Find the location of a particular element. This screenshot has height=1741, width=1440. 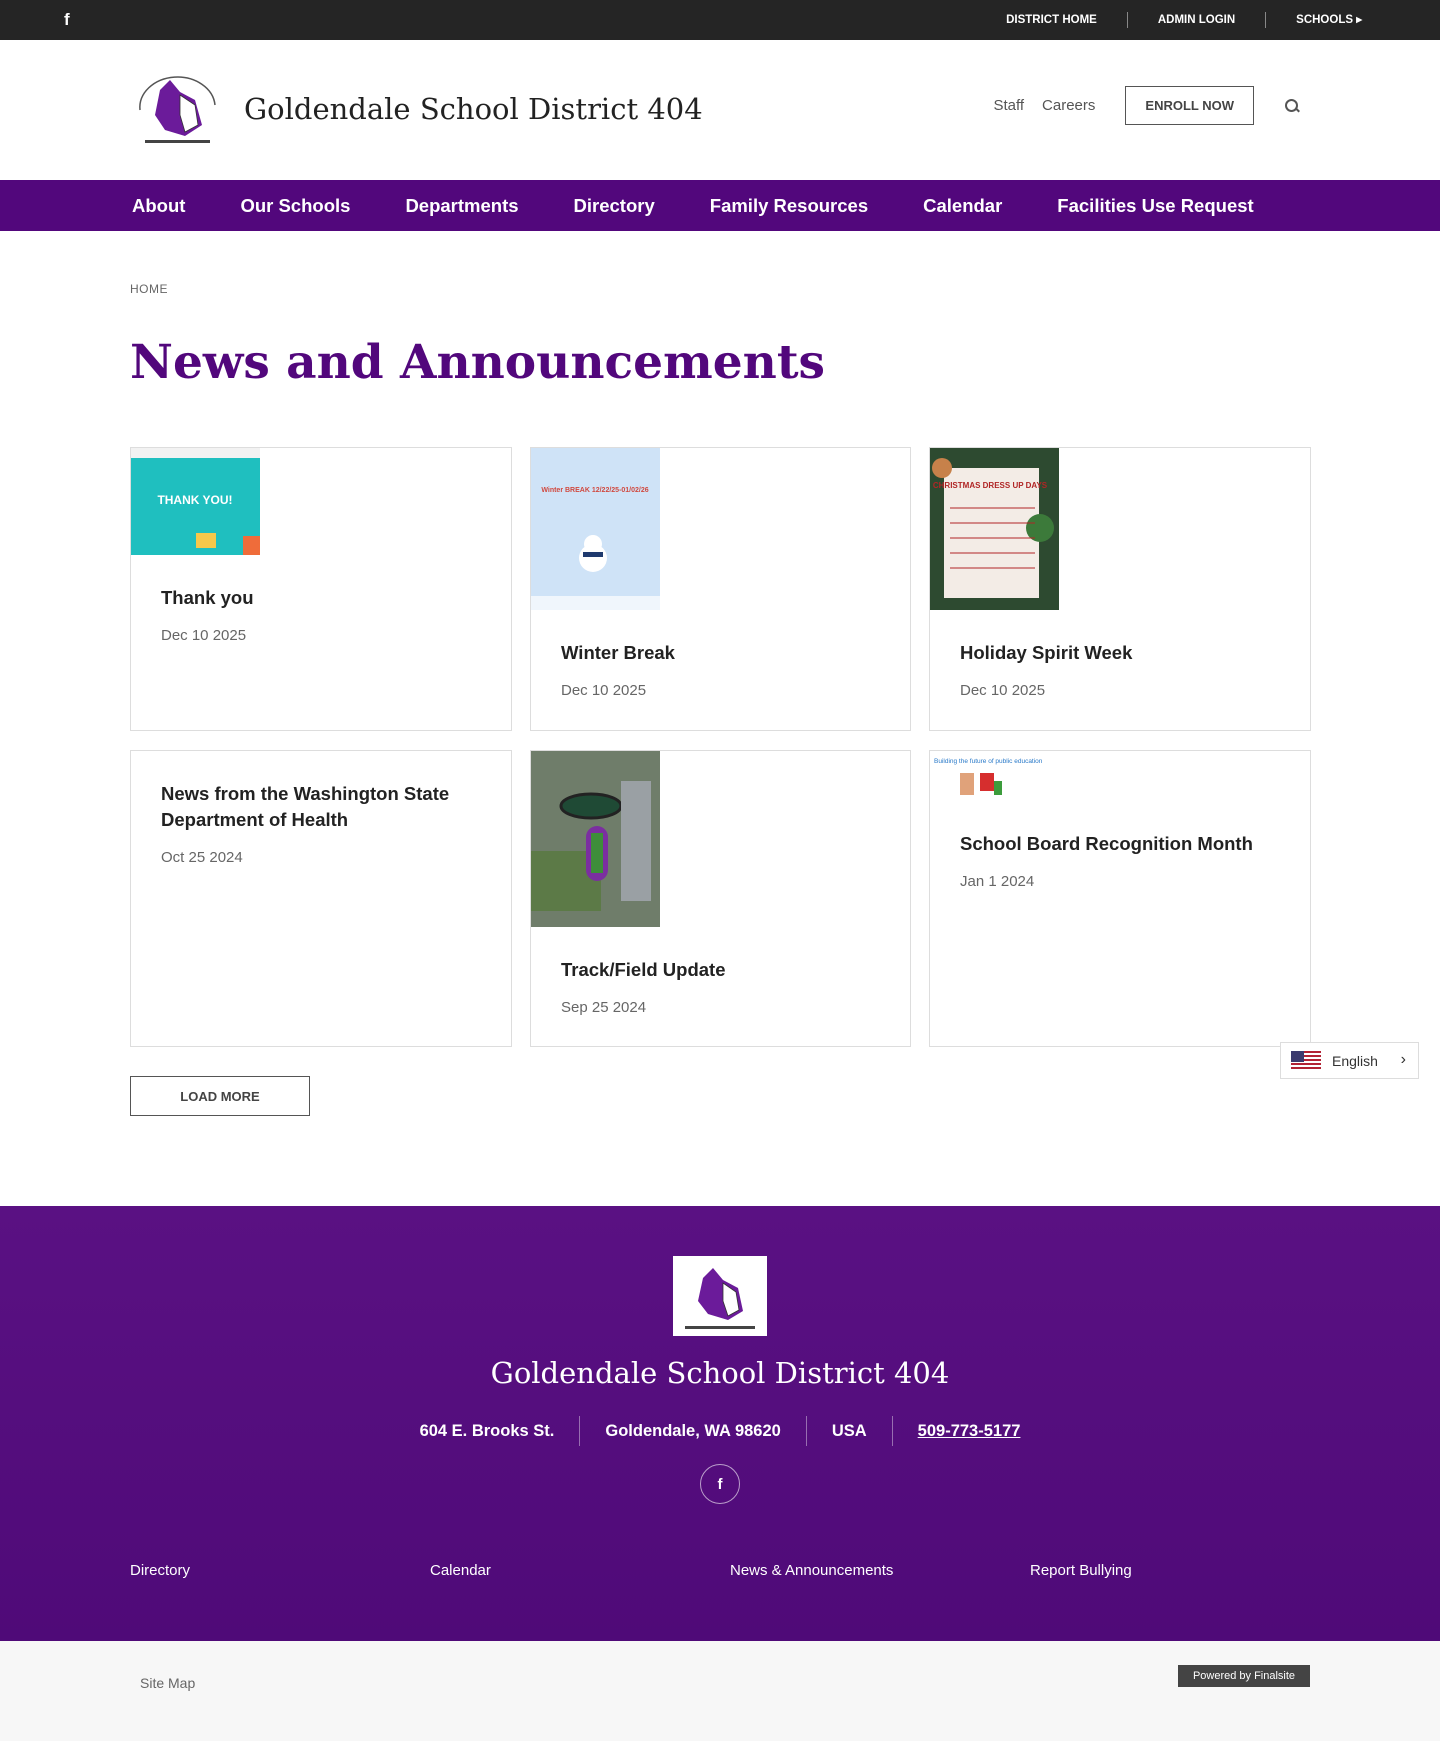

page-title: News and Announcements is located at coordinates (477, 362).